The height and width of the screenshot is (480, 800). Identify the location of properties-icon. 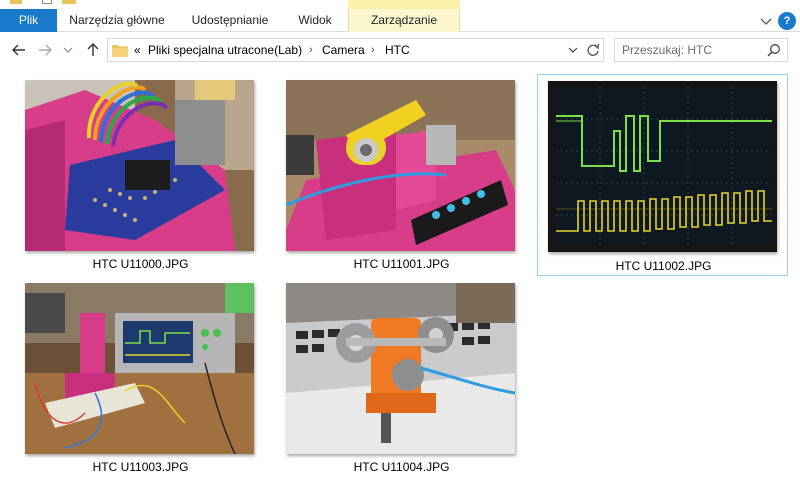
(47, 2).